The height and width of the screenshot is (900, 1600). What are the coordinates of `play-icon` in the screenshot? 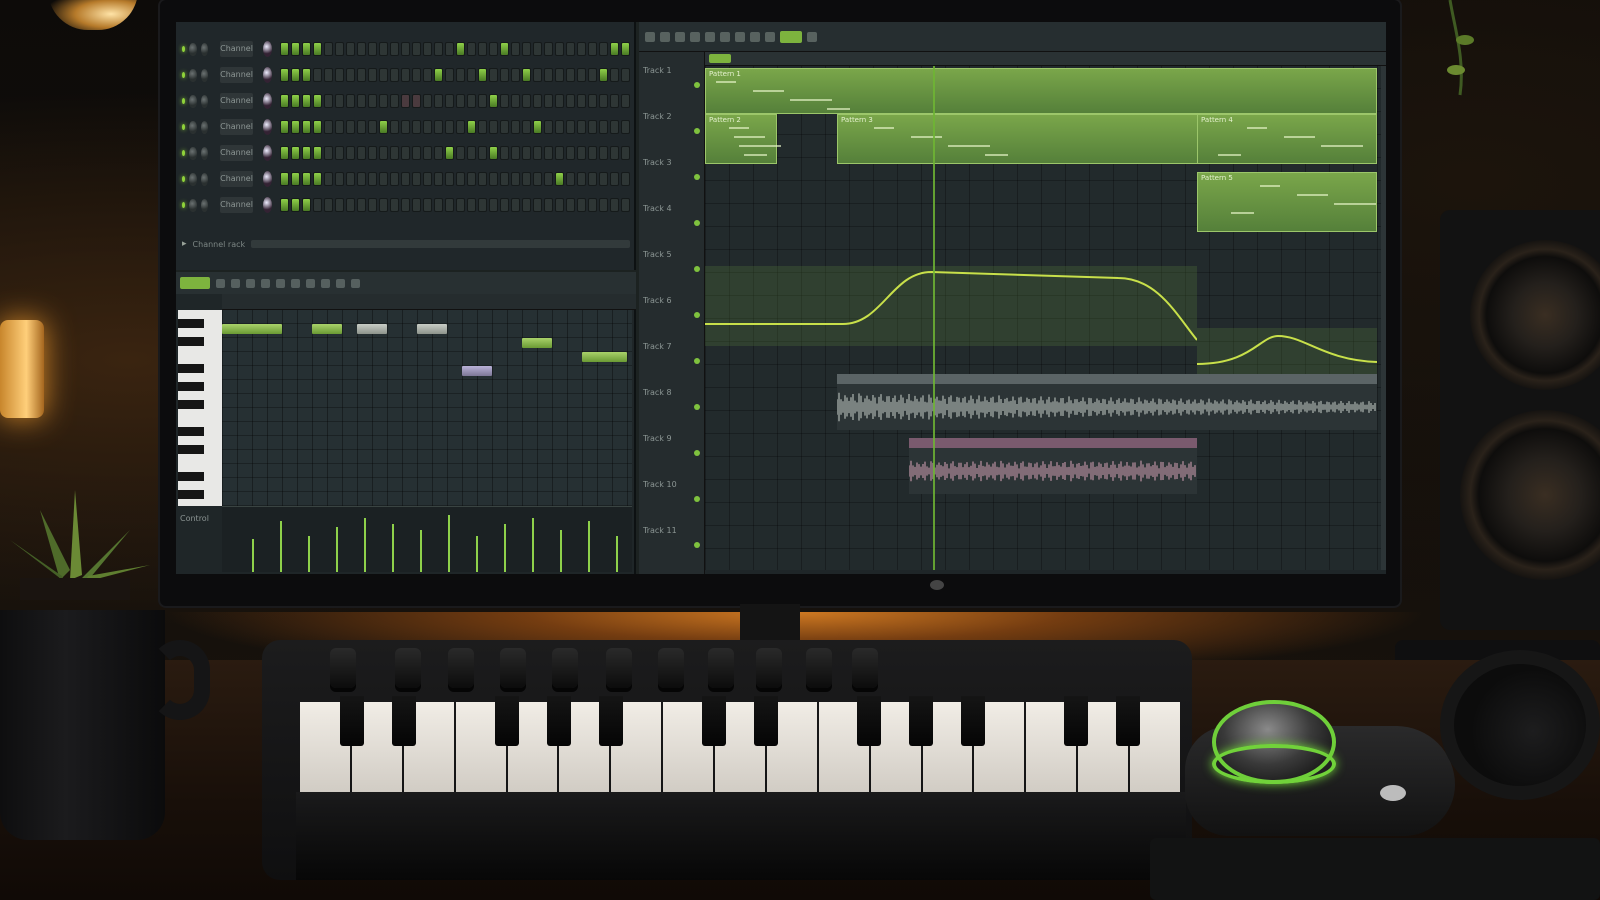 It's located at (812, 36).